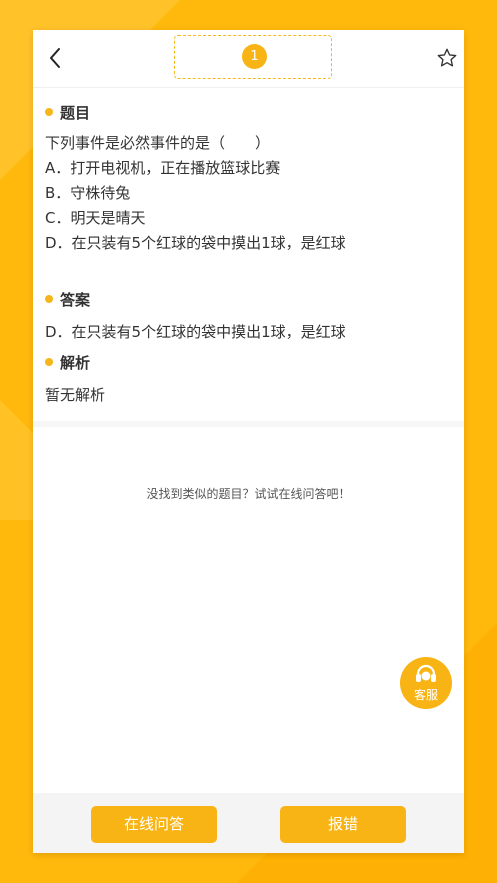  What do you see at coordinates (248, 424) in the screenshot?
I see `section-divider` at bounding box center [248, 424].